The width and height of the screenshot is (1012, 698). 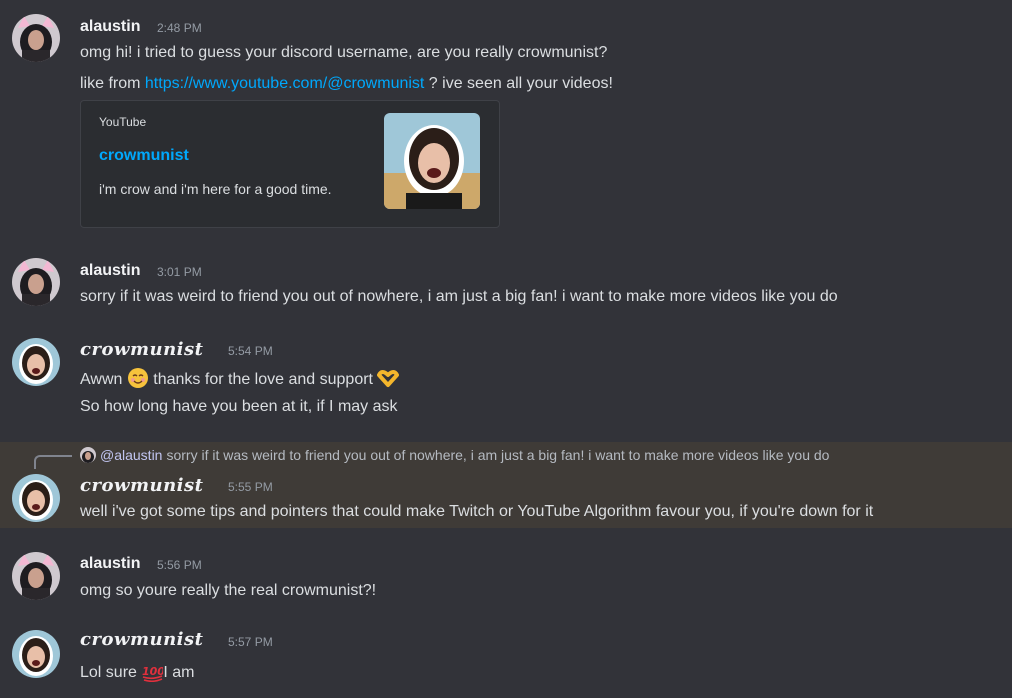 What do you see at coordinates (112, 83) in the screenshot?
I see `message-text-segment: like from` at bounding box center [112, 83].